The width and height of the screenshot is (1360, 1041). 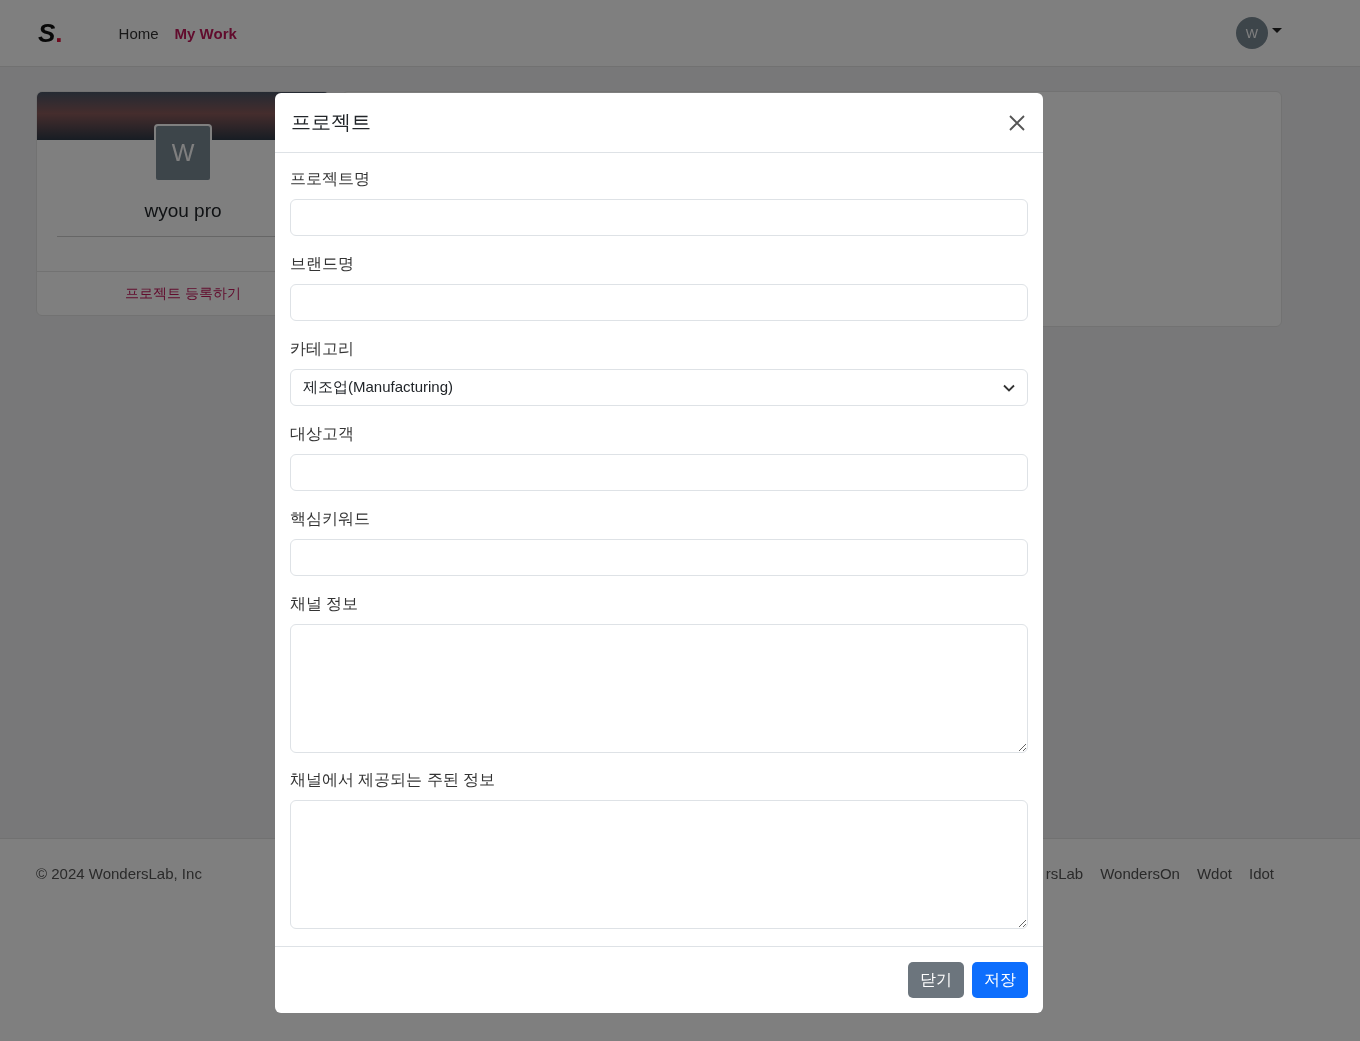 What do you see at coordinates (331, 122) in the screenshot?
I see `modal-title: 프로젝트` at bounding box center [331, 122].